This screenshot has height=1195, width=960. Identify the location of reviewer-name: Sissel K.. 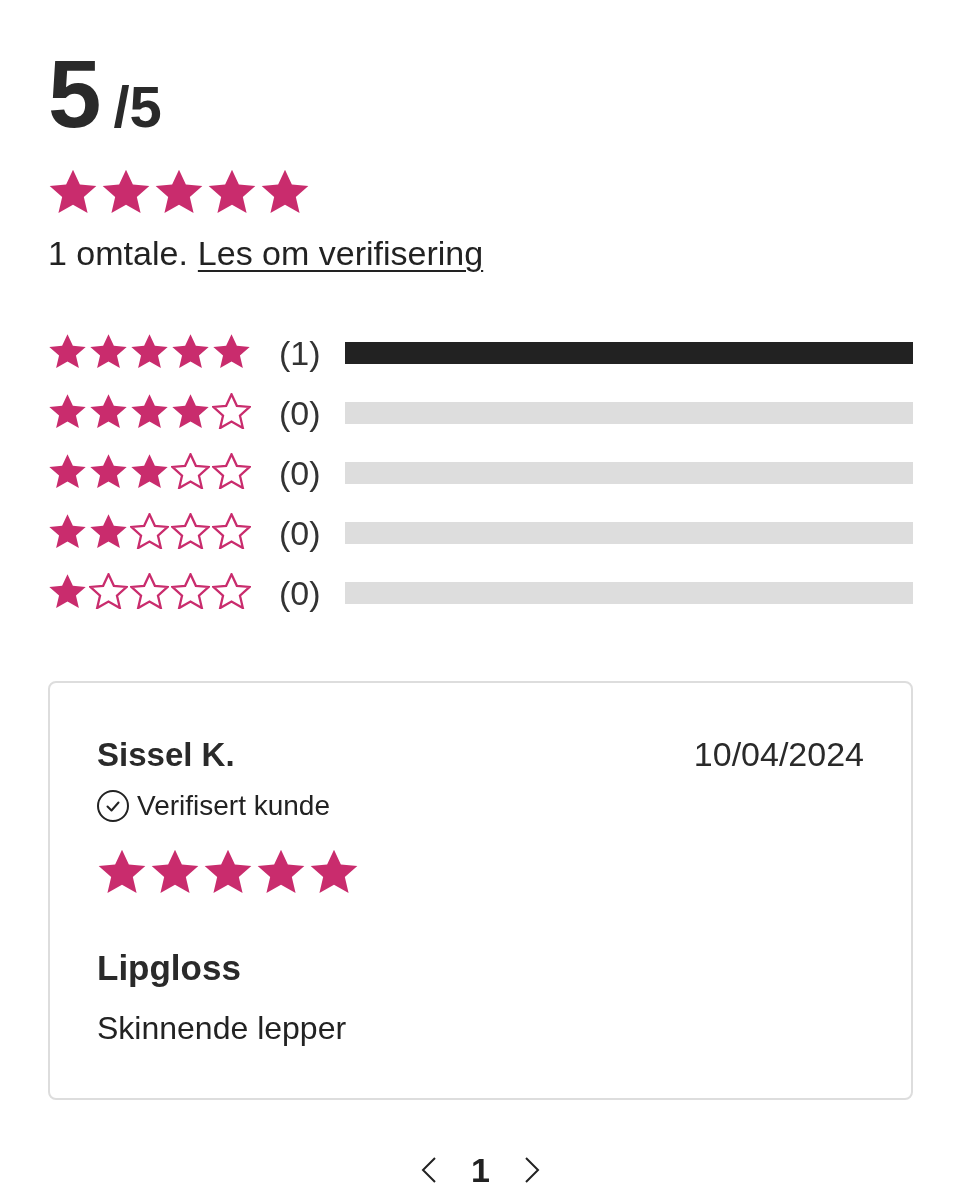
(166, 754).